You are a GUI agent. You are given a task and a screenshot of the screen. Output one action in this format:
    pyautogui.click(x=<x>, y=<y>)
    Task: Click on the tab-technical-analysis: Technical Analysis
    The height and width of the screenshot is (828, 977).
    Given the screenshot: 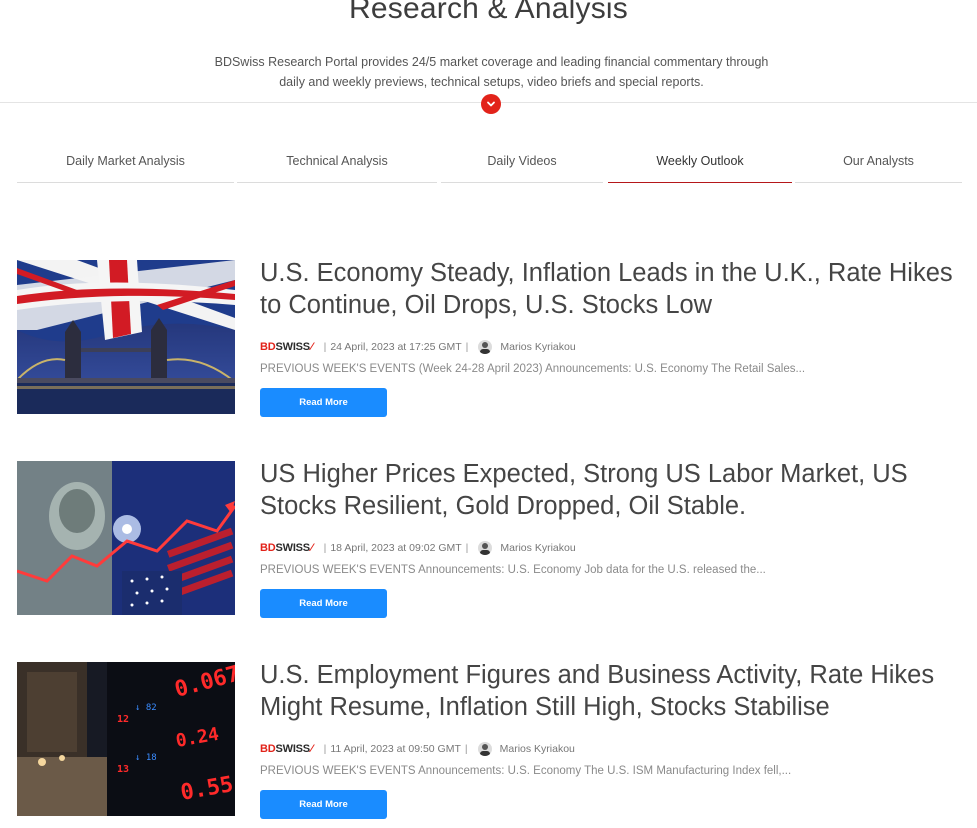 What is the action you would take?
    pyautogui.click(x=337, y=161)
    